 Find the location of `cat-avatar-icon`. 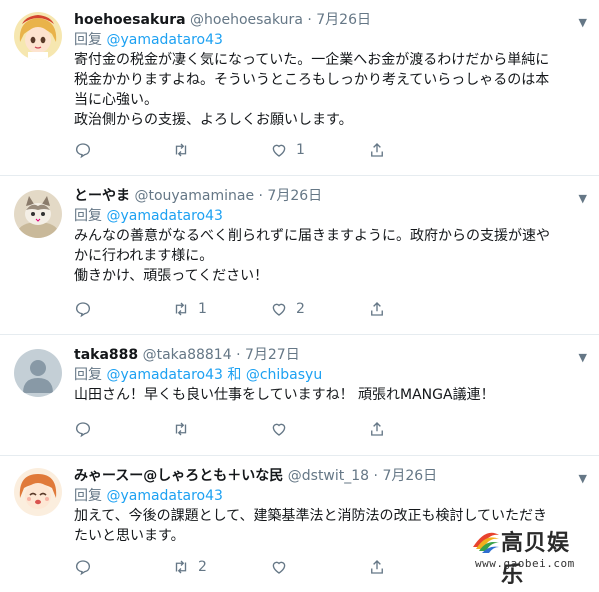

cat-avatar-icon is located at coordinates (38, 214).